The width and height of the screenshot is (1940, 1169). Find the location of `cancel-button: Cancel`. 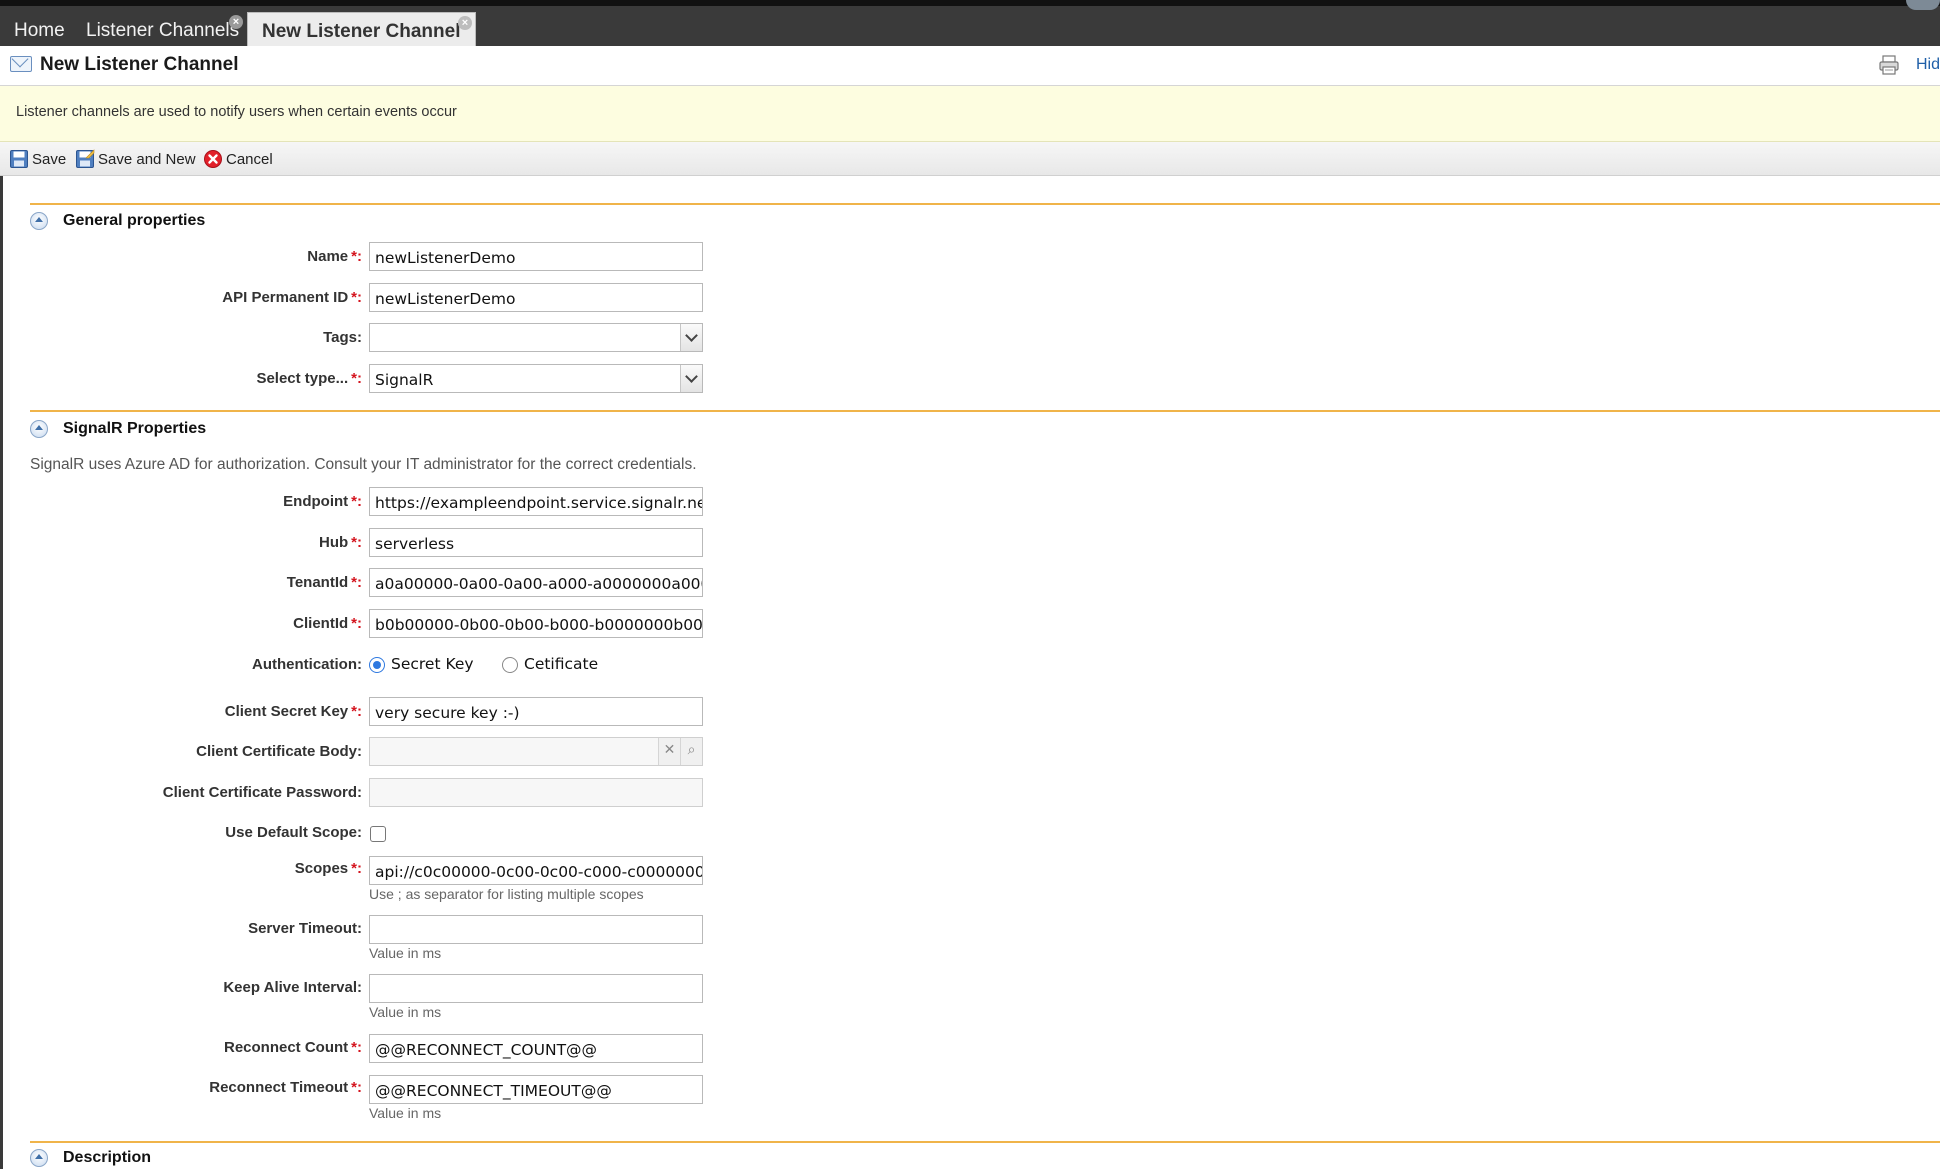

cancel-button: Cancel is located at coordinates (238, 159).